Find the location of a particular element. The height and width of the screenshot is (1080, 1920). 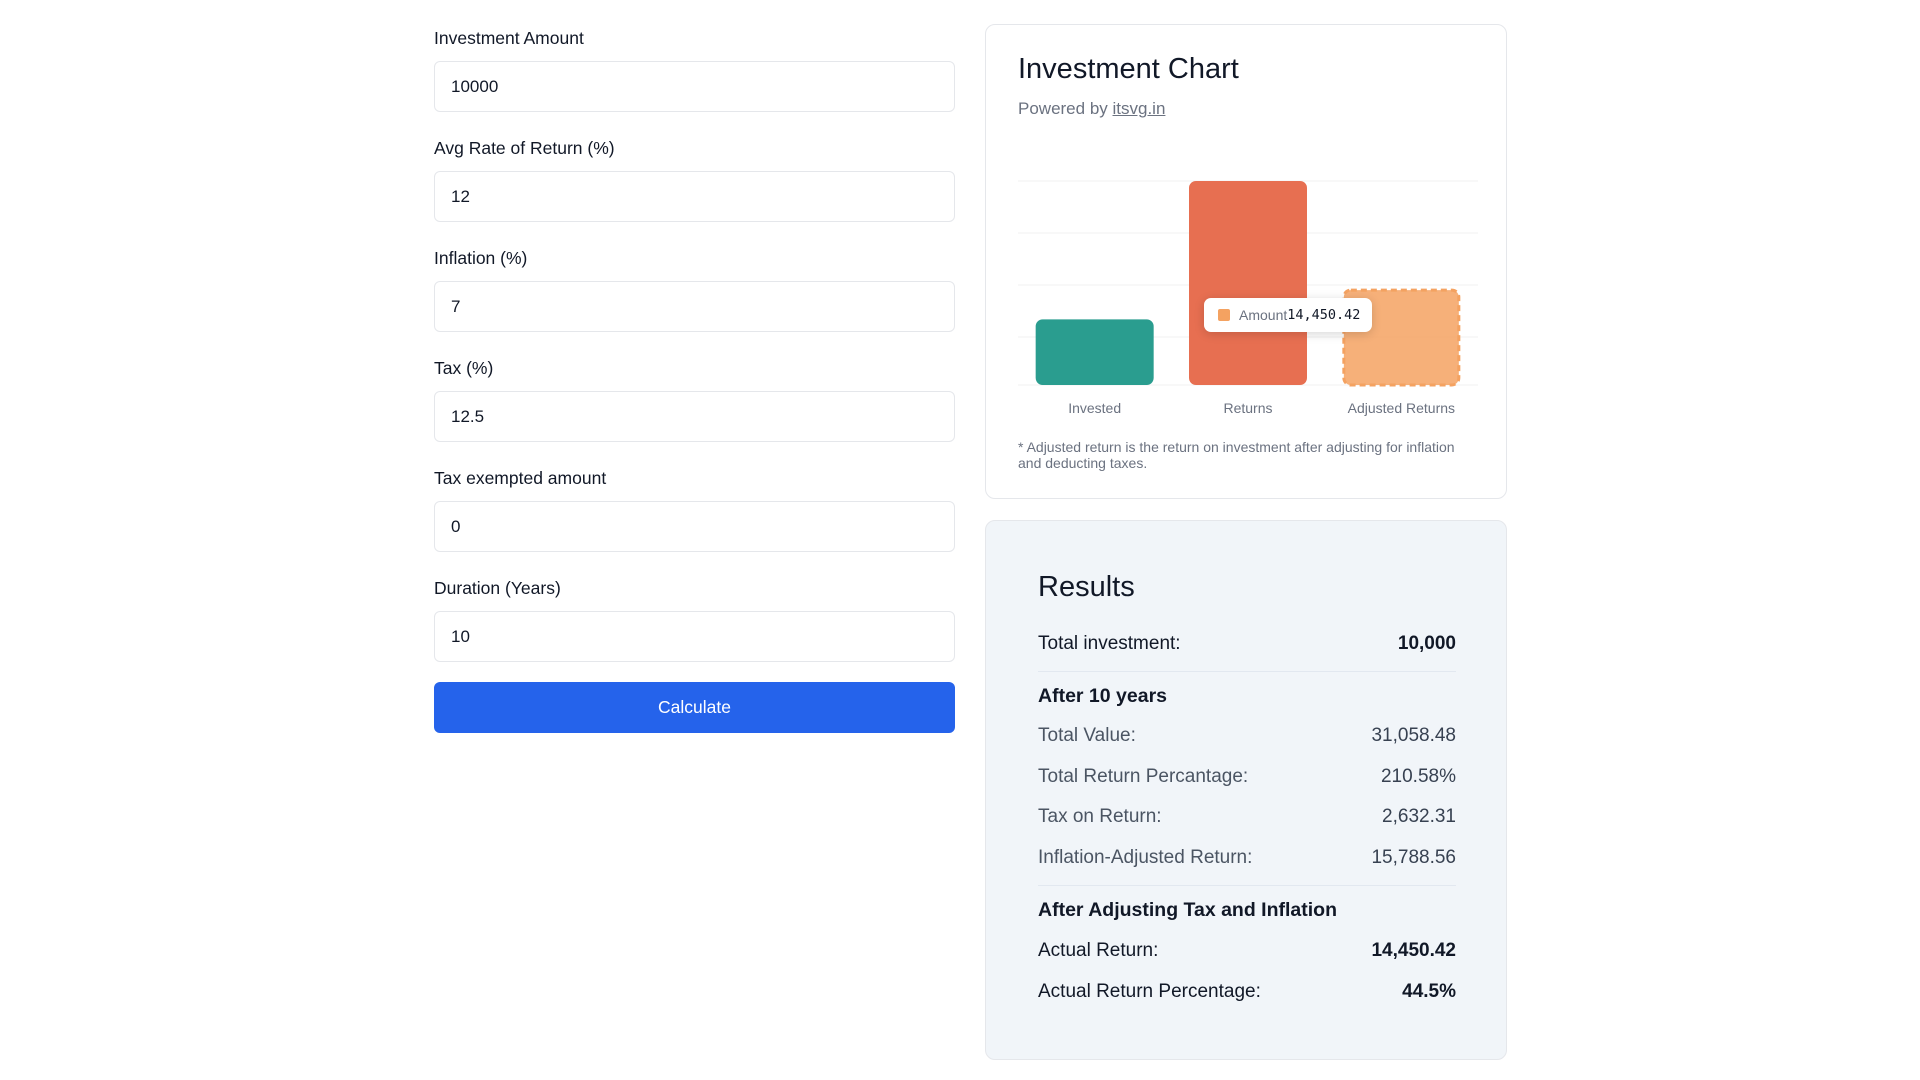

powered-by-prefix: Powered by is located at coordinates (1065, 108).